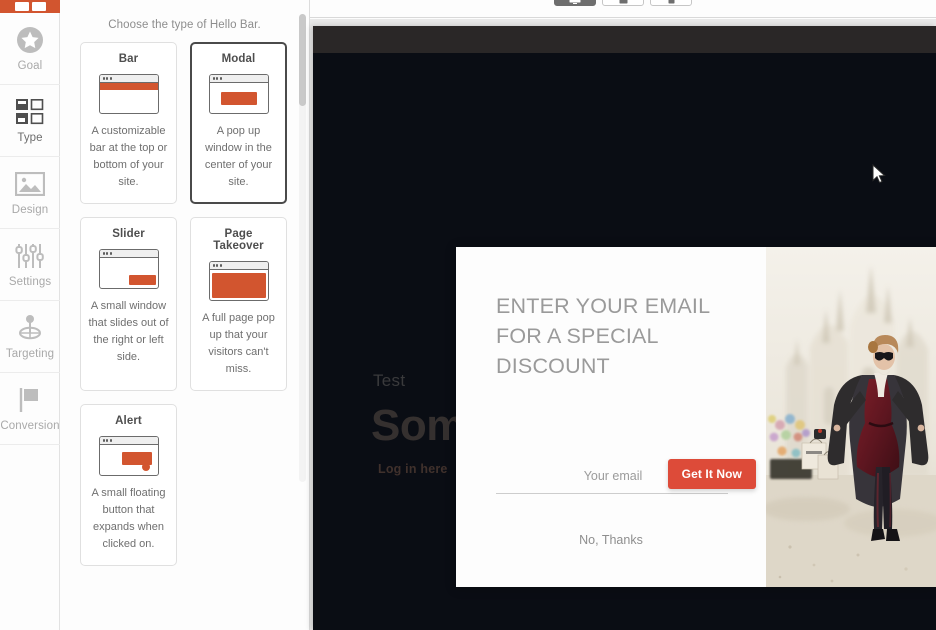 Image resolution: width=936 pixels, height=630 pixels. I want to click on panel-scrollbar-thumb, so click(302, 60).